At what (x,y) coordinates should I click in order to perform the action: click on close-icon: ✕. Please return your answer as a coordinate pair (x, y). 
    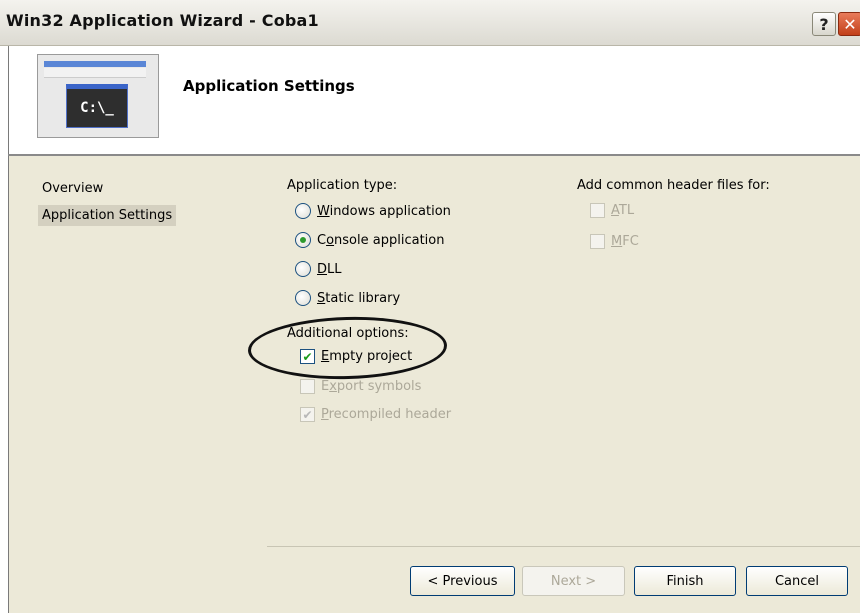
    Looking at the image, I should click on (850, 24).